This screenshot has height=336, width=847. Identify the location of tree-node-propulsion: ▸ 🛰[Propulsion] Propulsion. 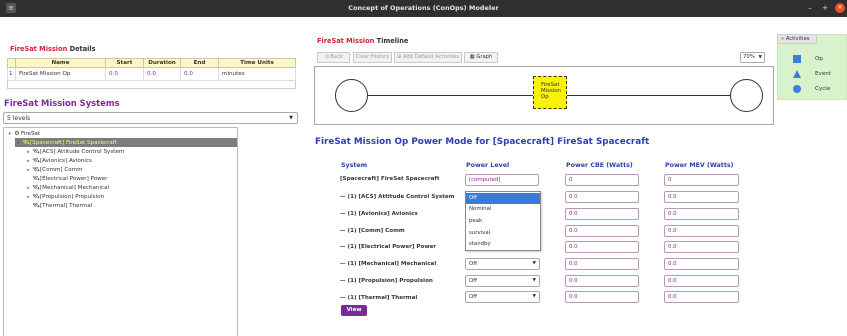
(64, 196).